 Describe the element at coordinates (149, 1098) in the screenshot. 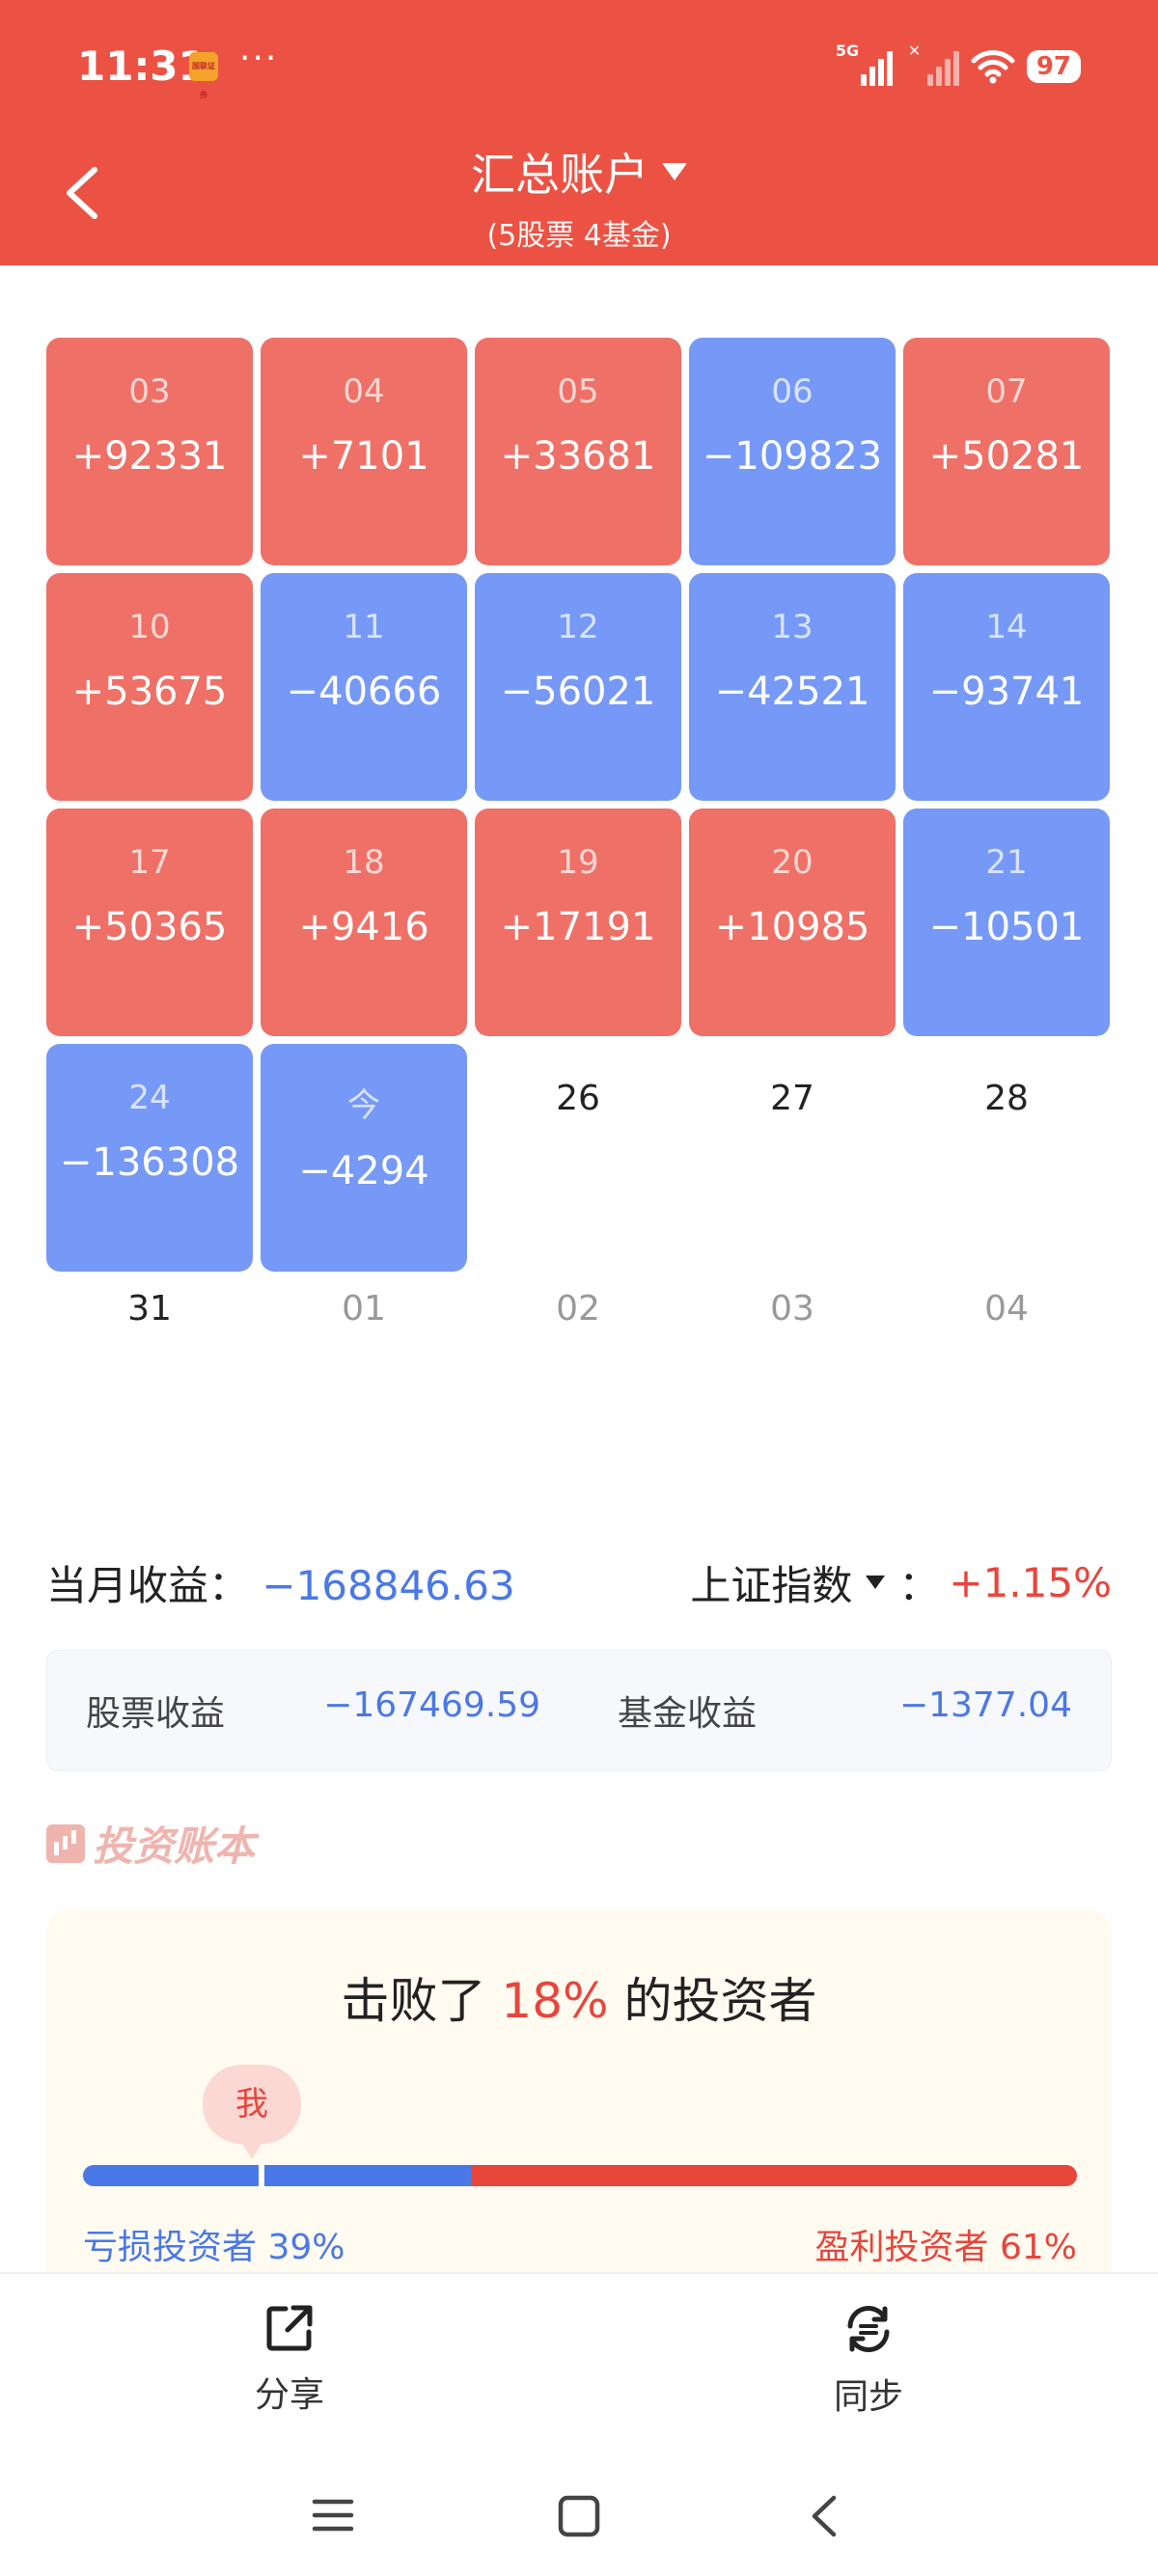

I see `calendar-day-label: 24` at that location.